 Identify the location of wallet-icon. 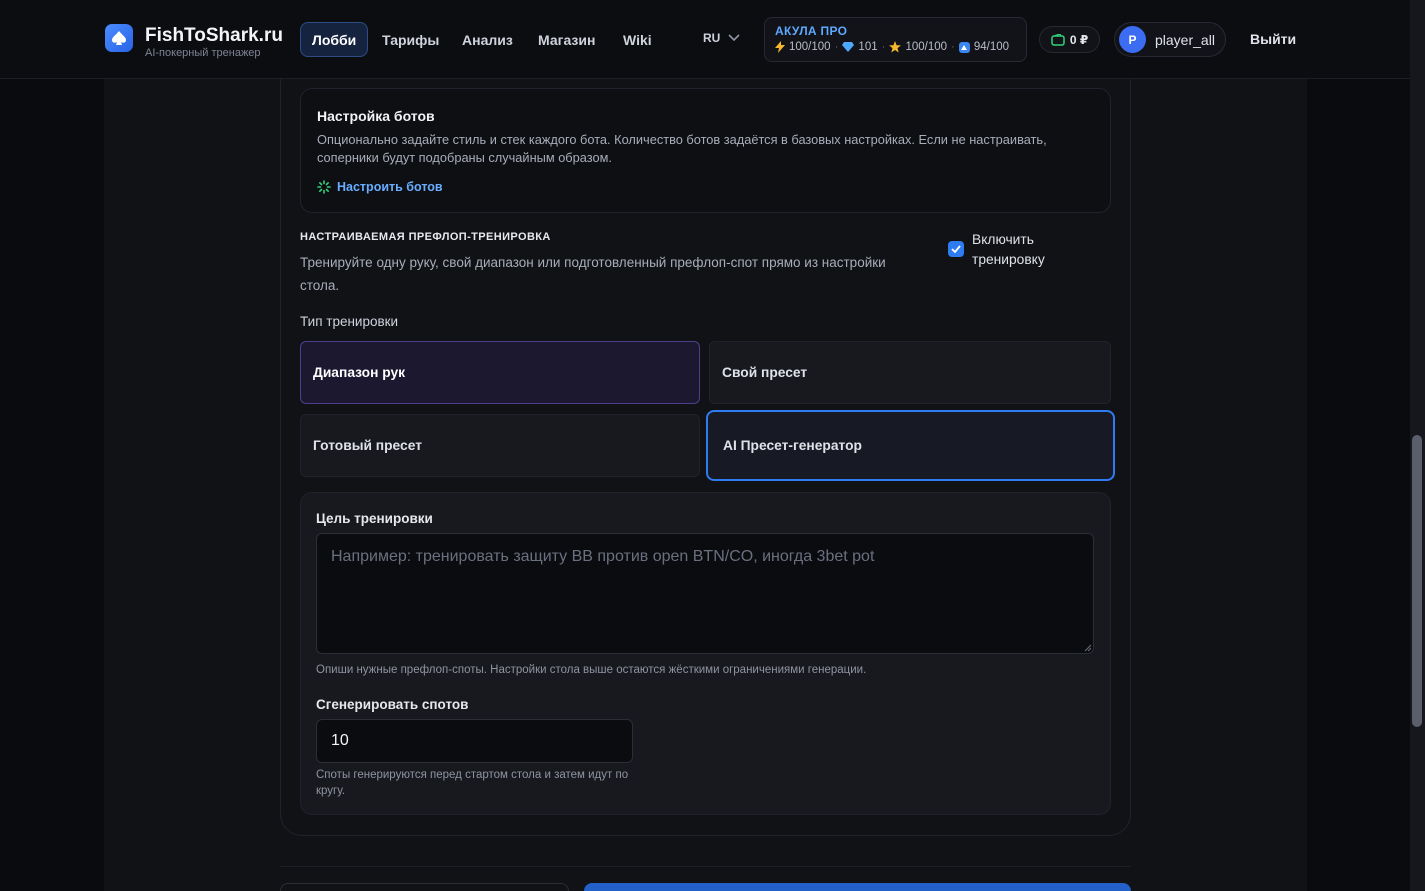
(1058, 39).